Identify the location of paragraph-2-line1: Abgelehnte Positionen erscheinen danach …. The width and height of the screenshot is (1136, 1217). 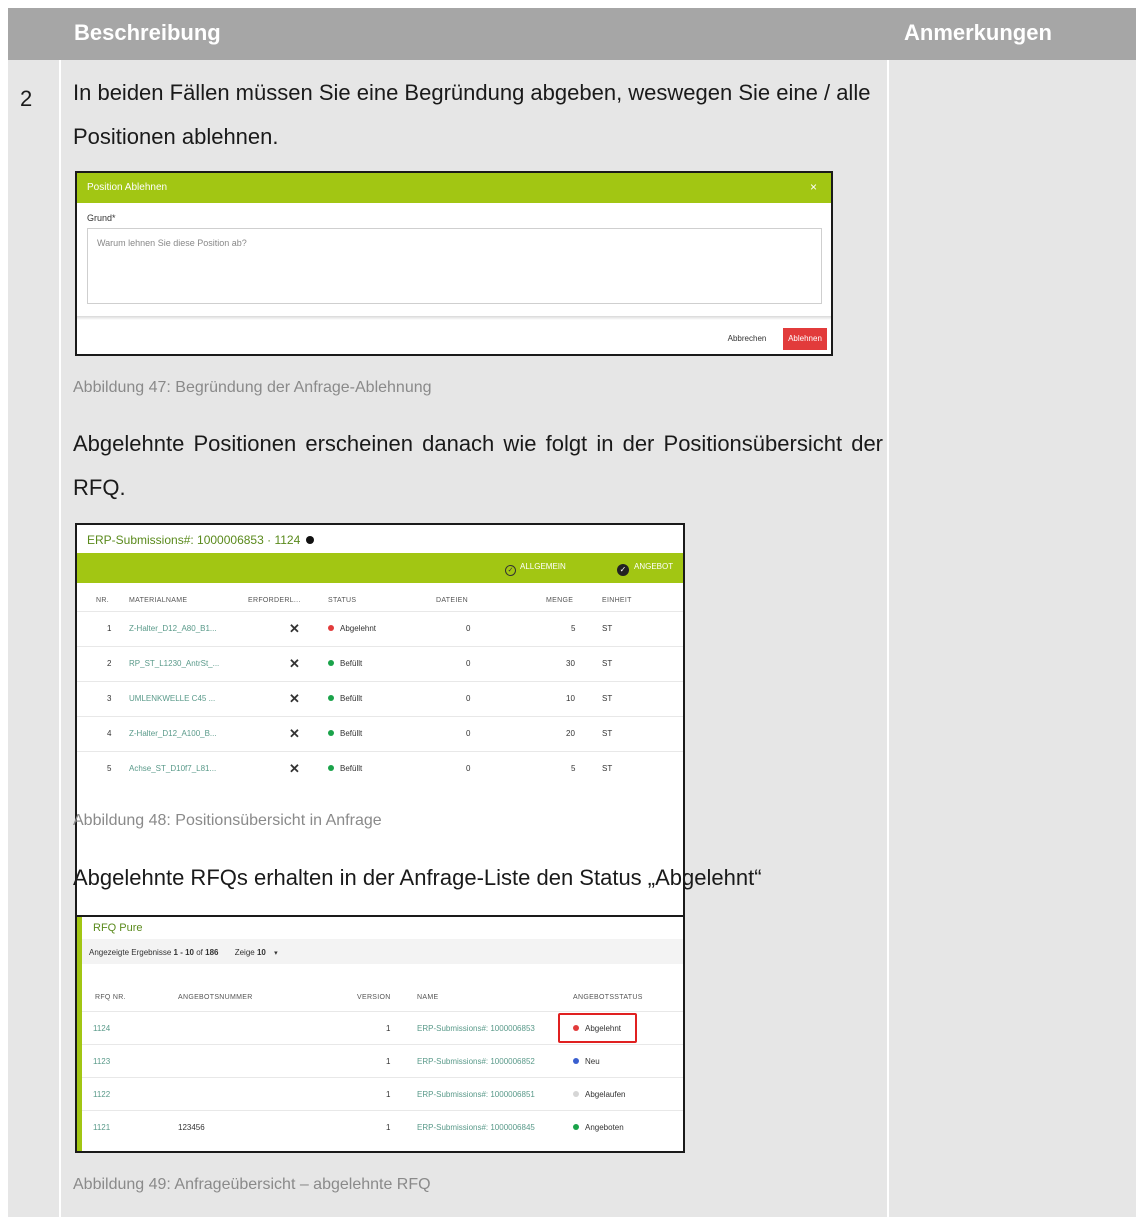
(478, 444).